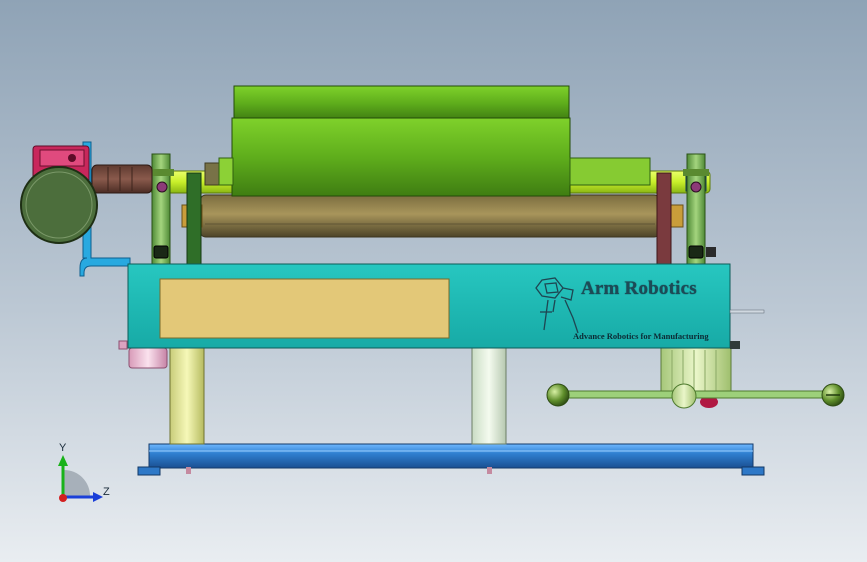 The image size is (867, 562). What do you see at coordinates (639, 288) in the screenshot?
I see `brand-name: Arm Robotics` at bounding box center [639, 288].